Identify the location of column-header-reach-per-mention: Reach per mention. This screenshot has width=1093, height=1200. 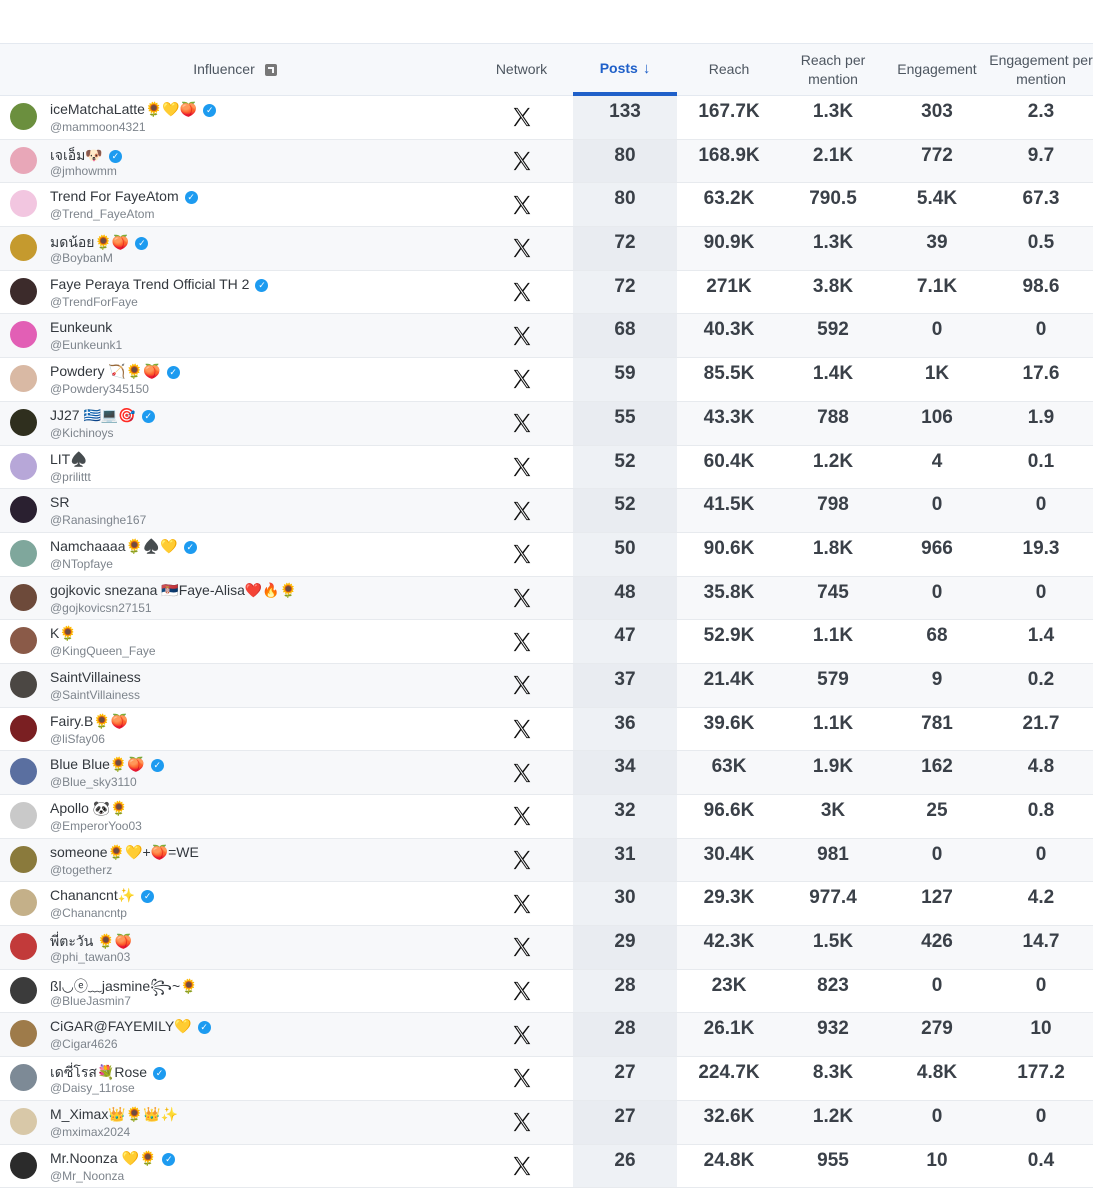
(833, 69).